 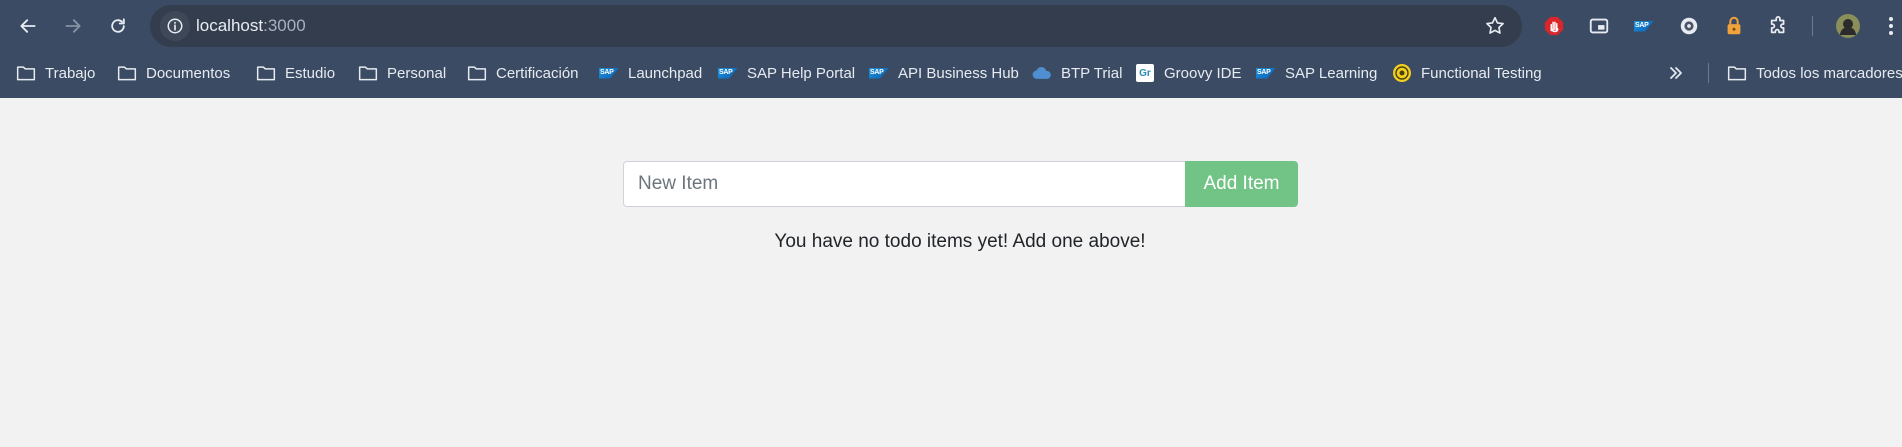 I want to click on bookmark-sap-learning: SAP SAP Learning, so click(x=1316, y=73).